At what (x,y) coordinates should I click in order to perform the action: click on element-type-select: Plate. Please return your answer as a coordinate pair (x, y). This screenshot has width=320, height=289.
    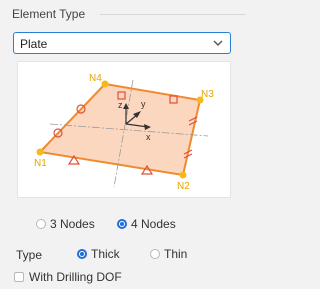
    Looking at the image, I should click on (122, 43).